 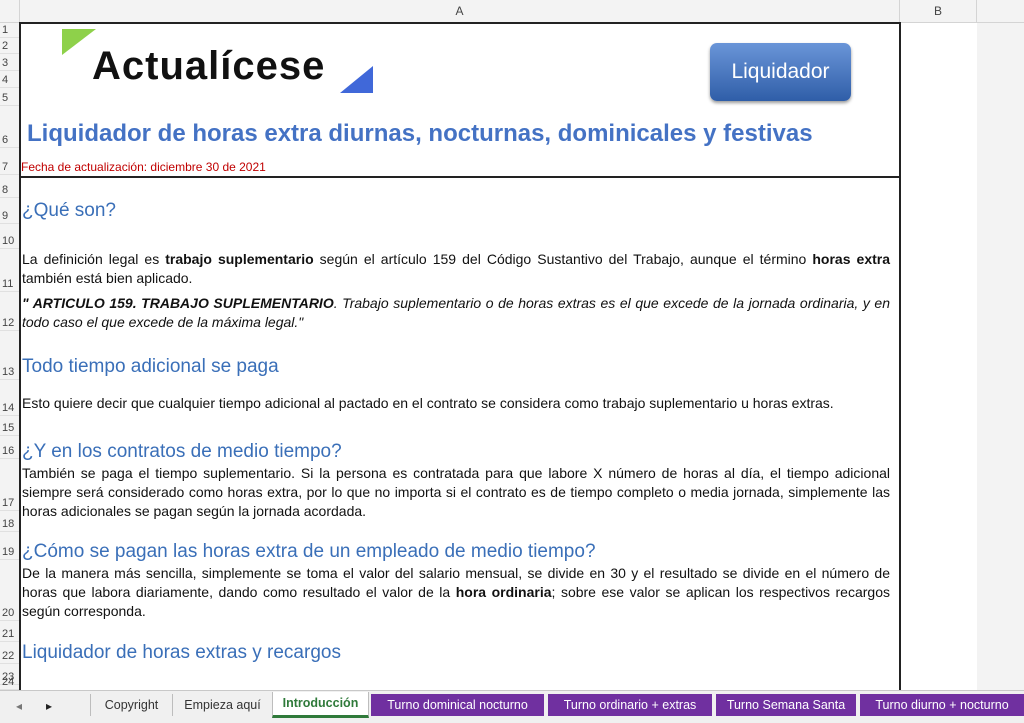 I want to click on tab-turno-semana-santa: Turno Semana Santa, so click(x=786, y=705).